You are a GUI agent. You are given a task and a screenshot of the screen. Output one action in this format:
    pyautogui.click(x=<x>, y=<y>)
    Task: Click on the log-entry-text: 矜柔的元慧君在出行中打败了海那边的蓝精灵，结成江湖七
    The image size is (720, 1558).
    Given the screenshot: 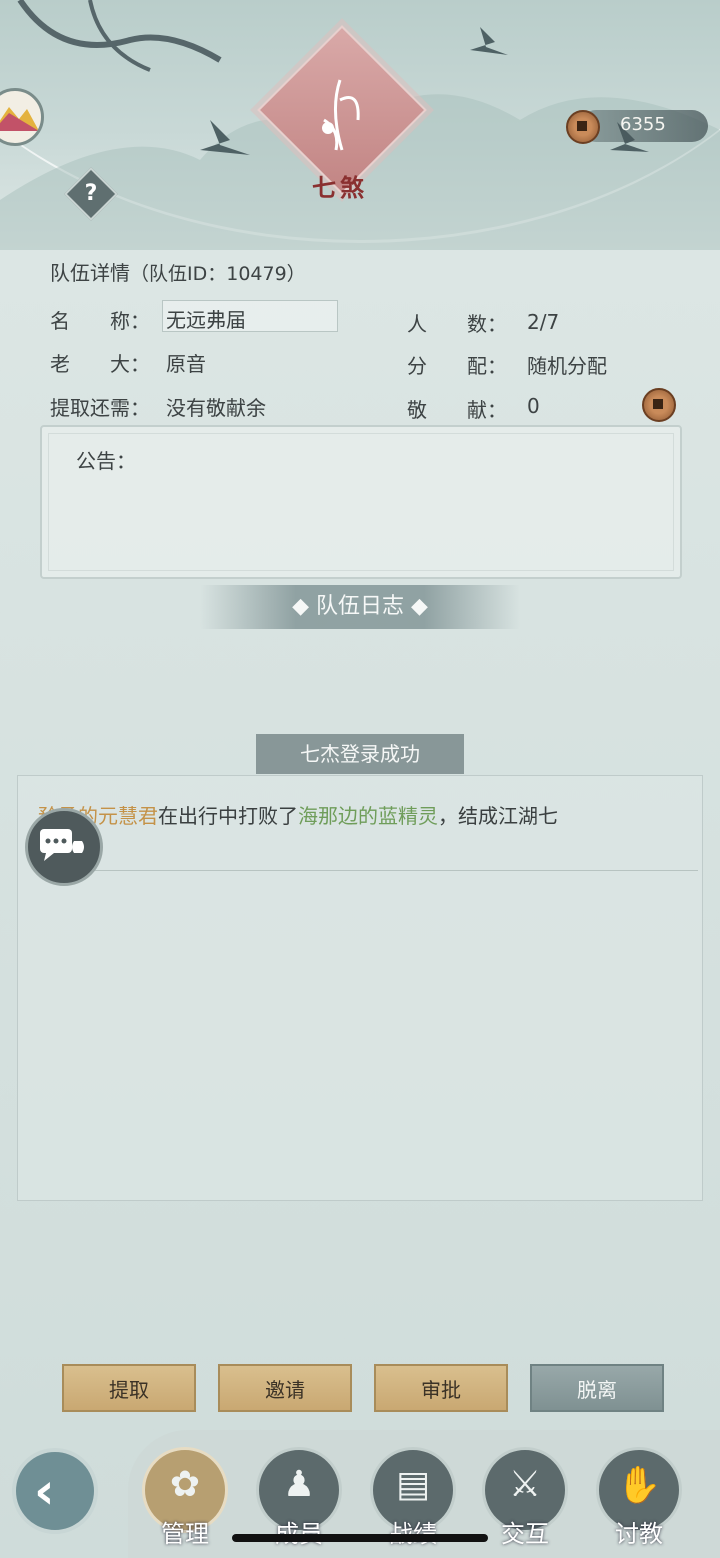 What is the action you would take?
    pyautogui.click(x=298, y=816)
    